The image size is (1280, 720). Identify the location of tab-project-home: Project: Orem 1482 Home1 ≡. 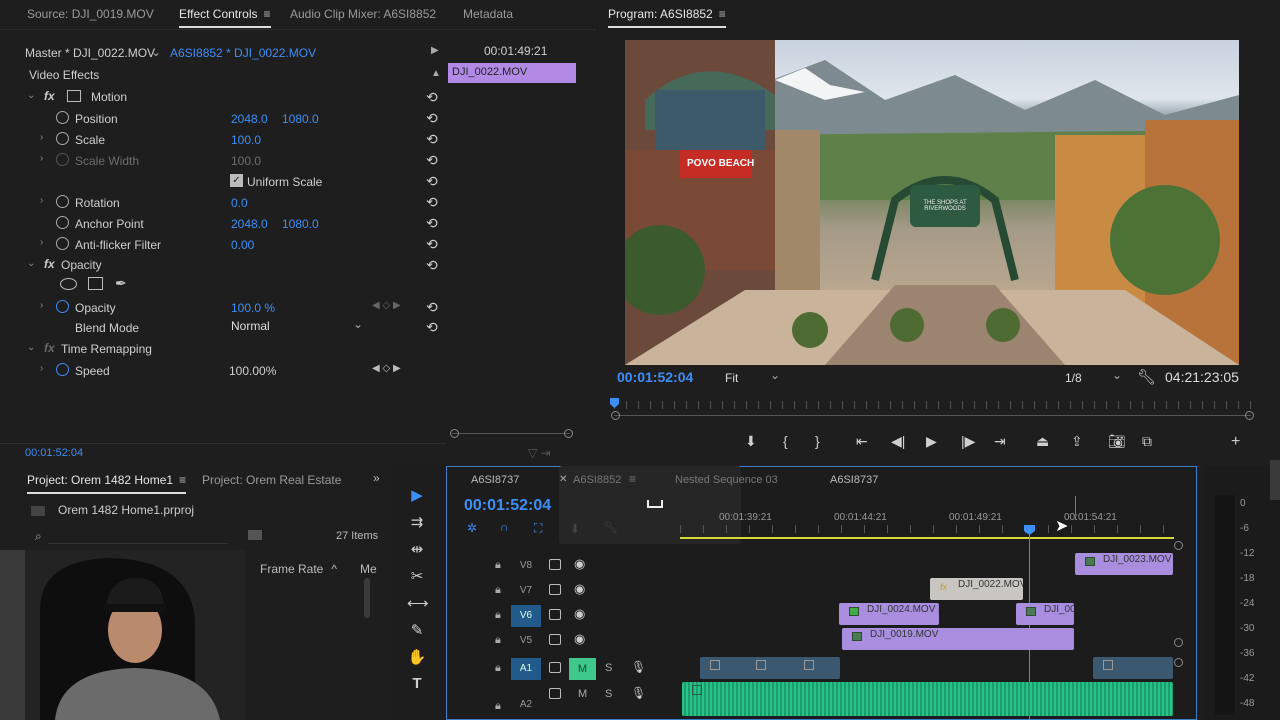
(107, 483).